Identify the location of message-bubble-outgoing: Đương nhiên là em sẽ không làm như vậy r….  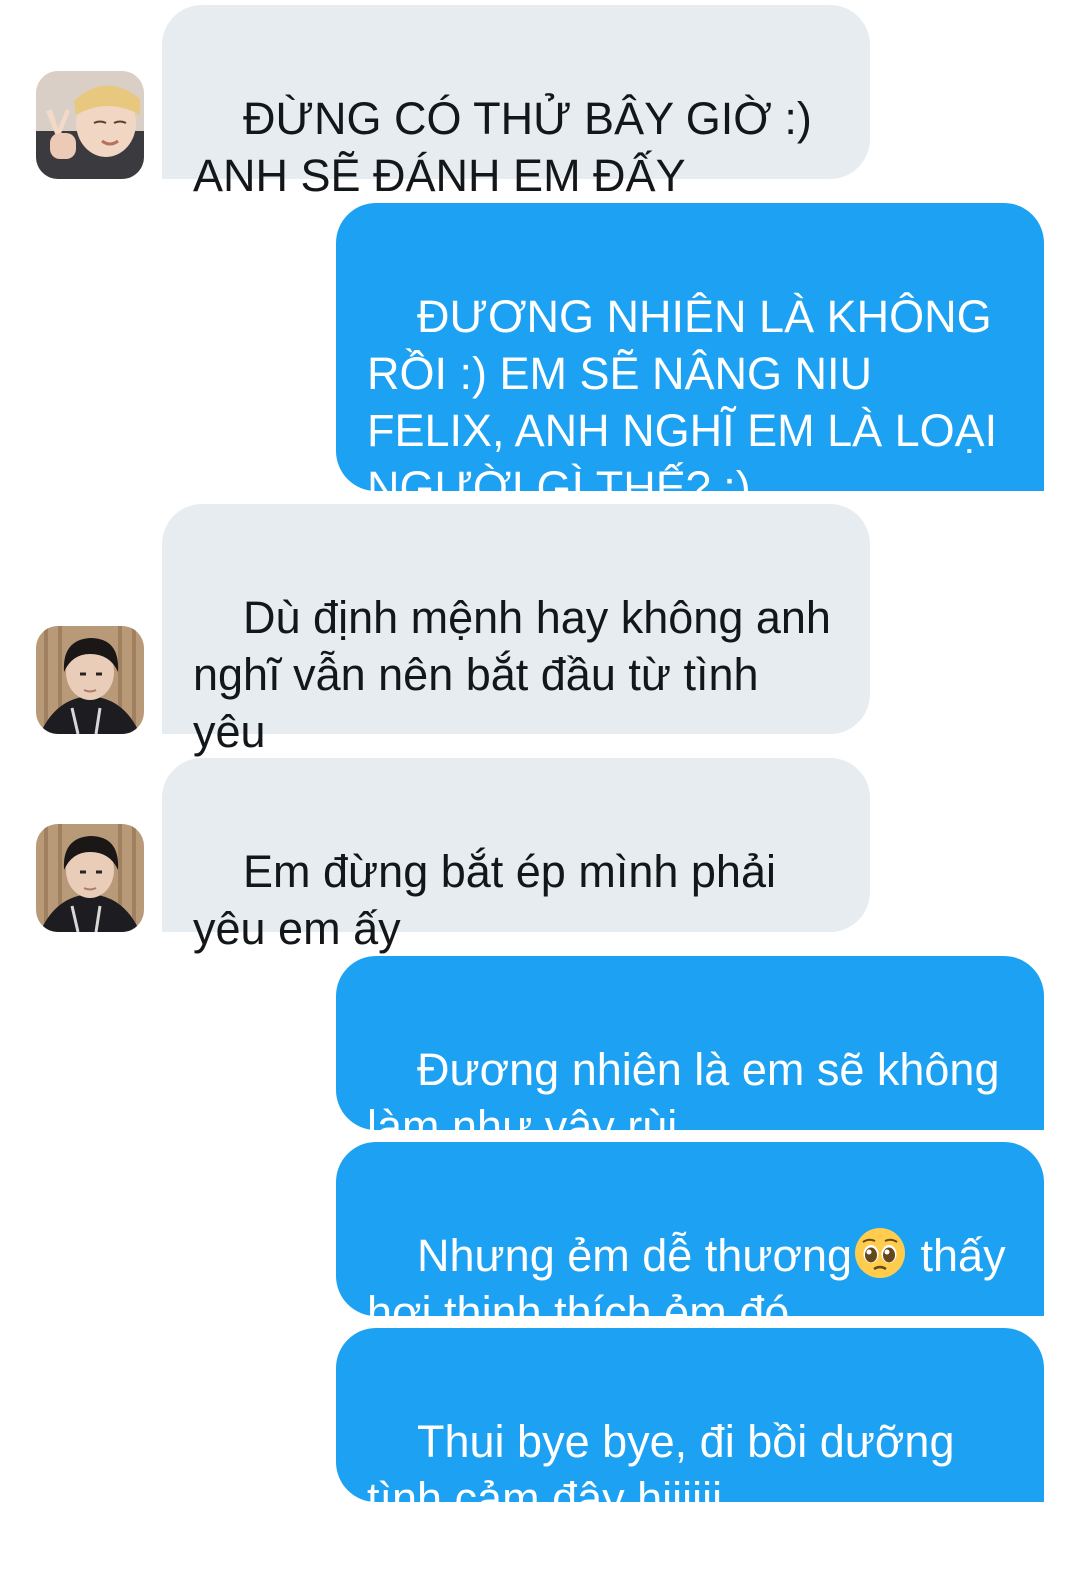
(690, 1054).